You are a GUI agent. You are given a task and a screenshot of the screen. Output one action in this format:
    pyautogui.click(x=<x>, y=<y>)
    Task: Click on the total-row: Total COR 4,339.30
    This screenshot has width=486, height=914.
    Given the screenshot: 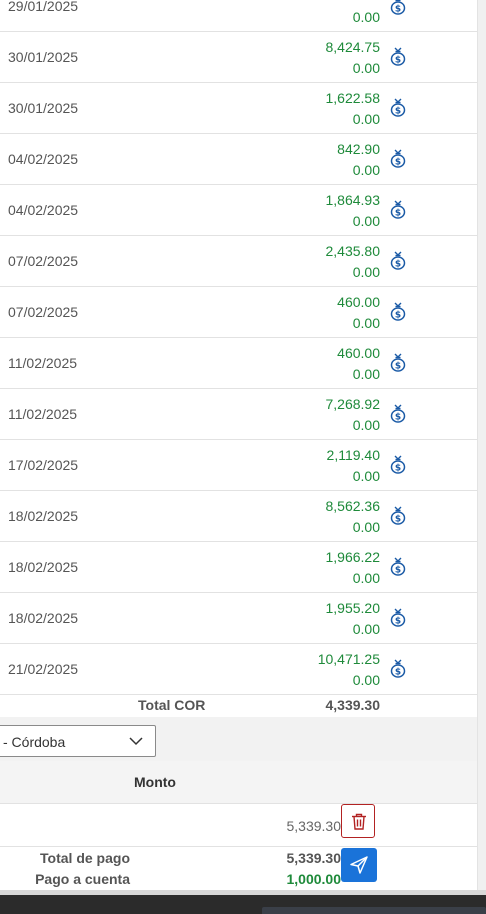 What is the action you would take?
    pyautogui.click(x=239, y=706)
    